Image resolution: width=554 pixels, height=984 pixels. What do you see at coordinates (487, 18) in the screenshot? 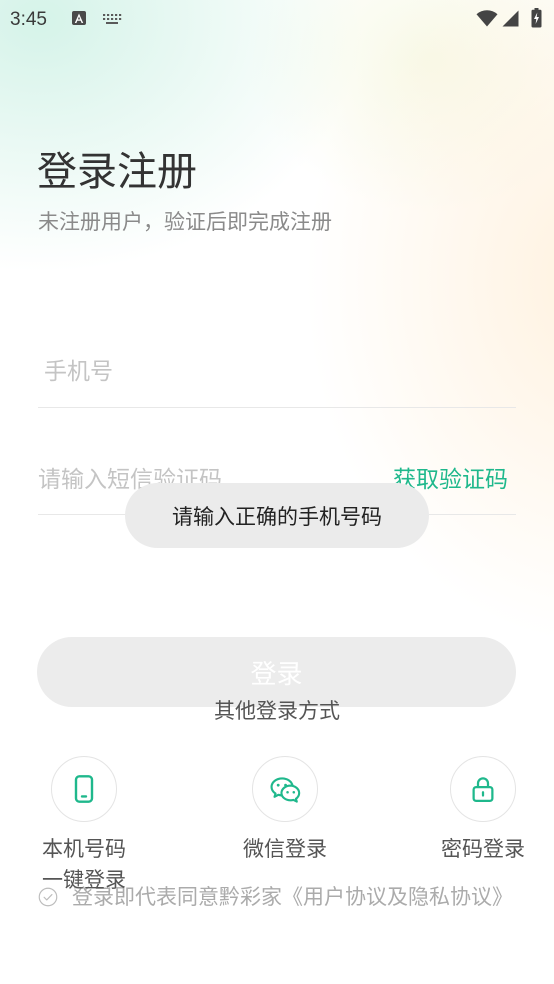
I see `wifi-icon` at bounding box center [487, 18].